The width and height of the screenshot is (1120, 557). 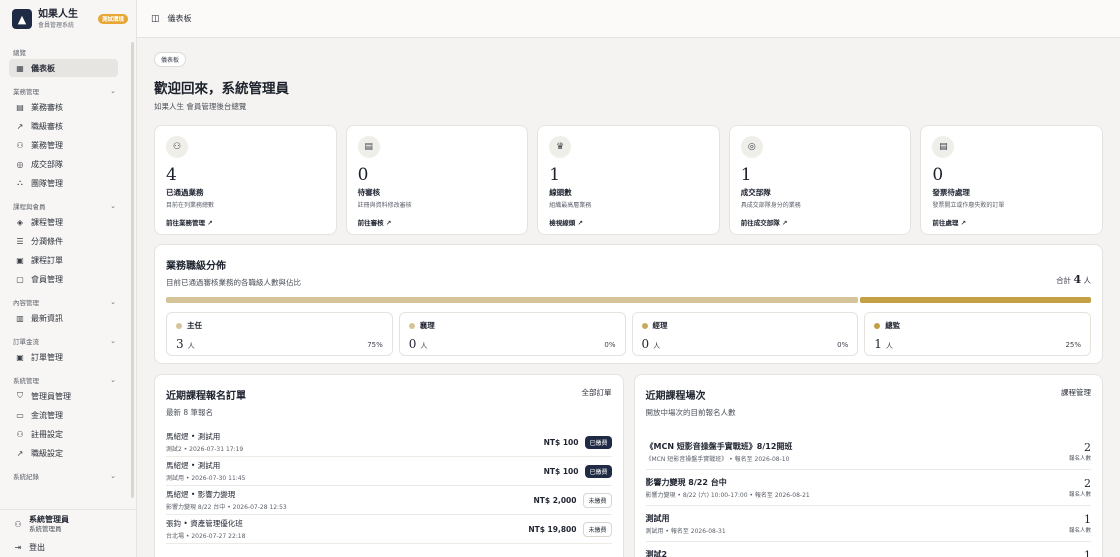 I want to click on sidebar-item: ▦ 儀表板, so click(x=63, y=68).